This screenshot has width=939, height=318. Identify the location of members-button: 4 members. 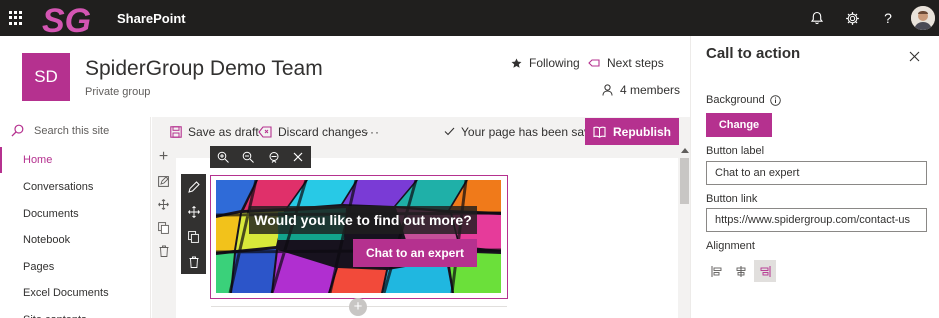
(641, 90).